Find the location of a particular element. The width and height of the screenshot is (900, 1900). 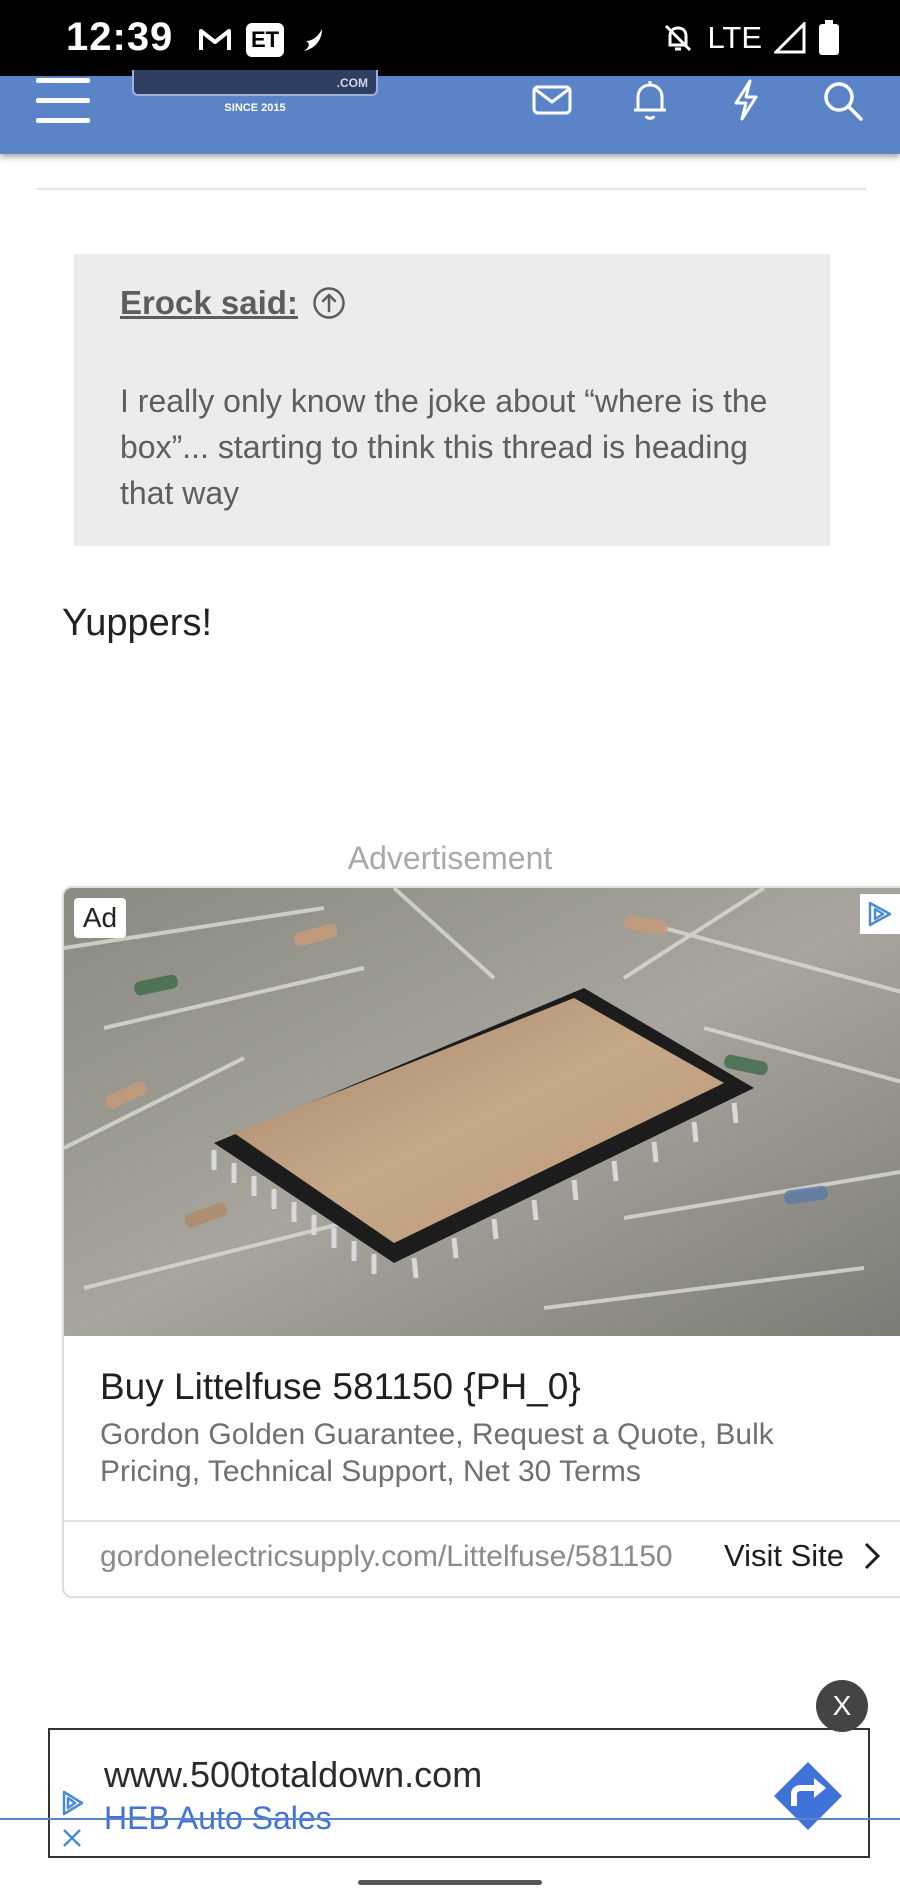

search-icon is located at coordinates (842, 100).